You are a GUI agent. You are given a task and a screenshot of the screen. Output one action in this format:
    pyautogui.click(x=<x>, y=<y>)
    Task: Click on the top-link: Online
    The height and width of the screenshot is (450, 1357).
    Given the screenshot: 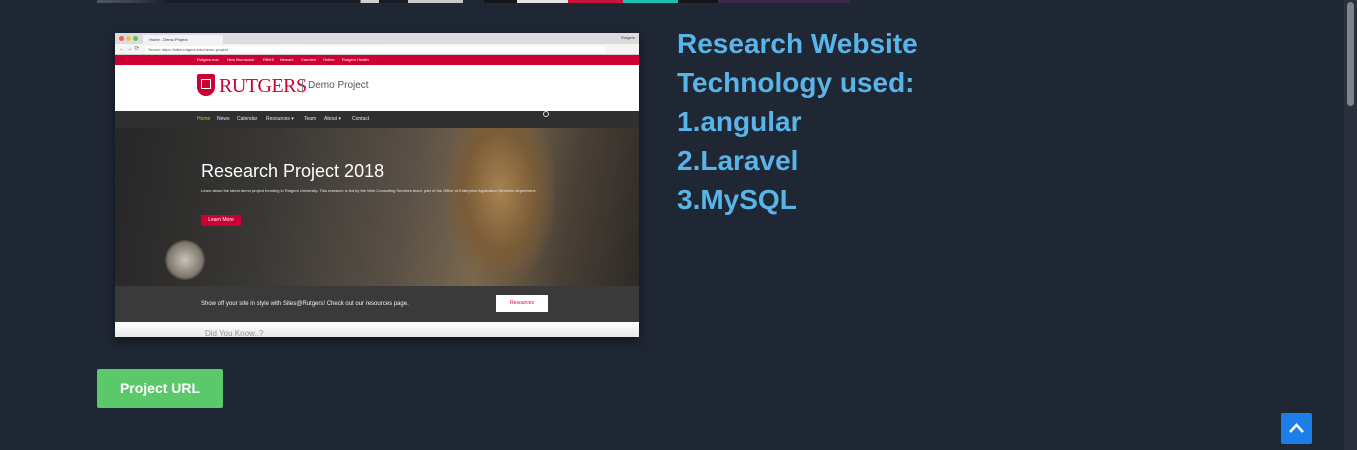 What is the action you would take?
    pyautogui.click(x=329, y=59)
    